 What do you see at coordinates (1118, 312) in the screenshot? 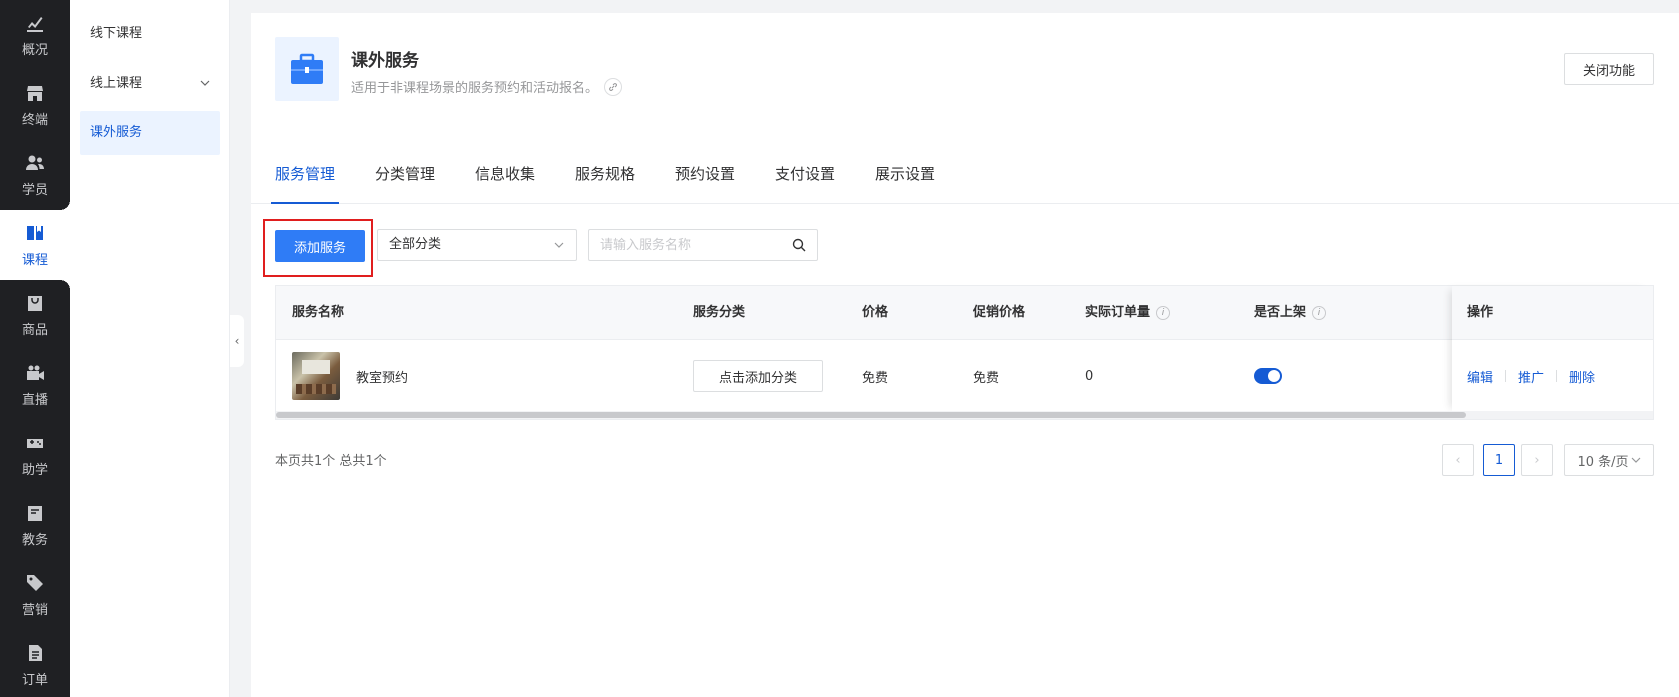
I see `header-label: 实际订单量` at bounding box center [1118, 312].